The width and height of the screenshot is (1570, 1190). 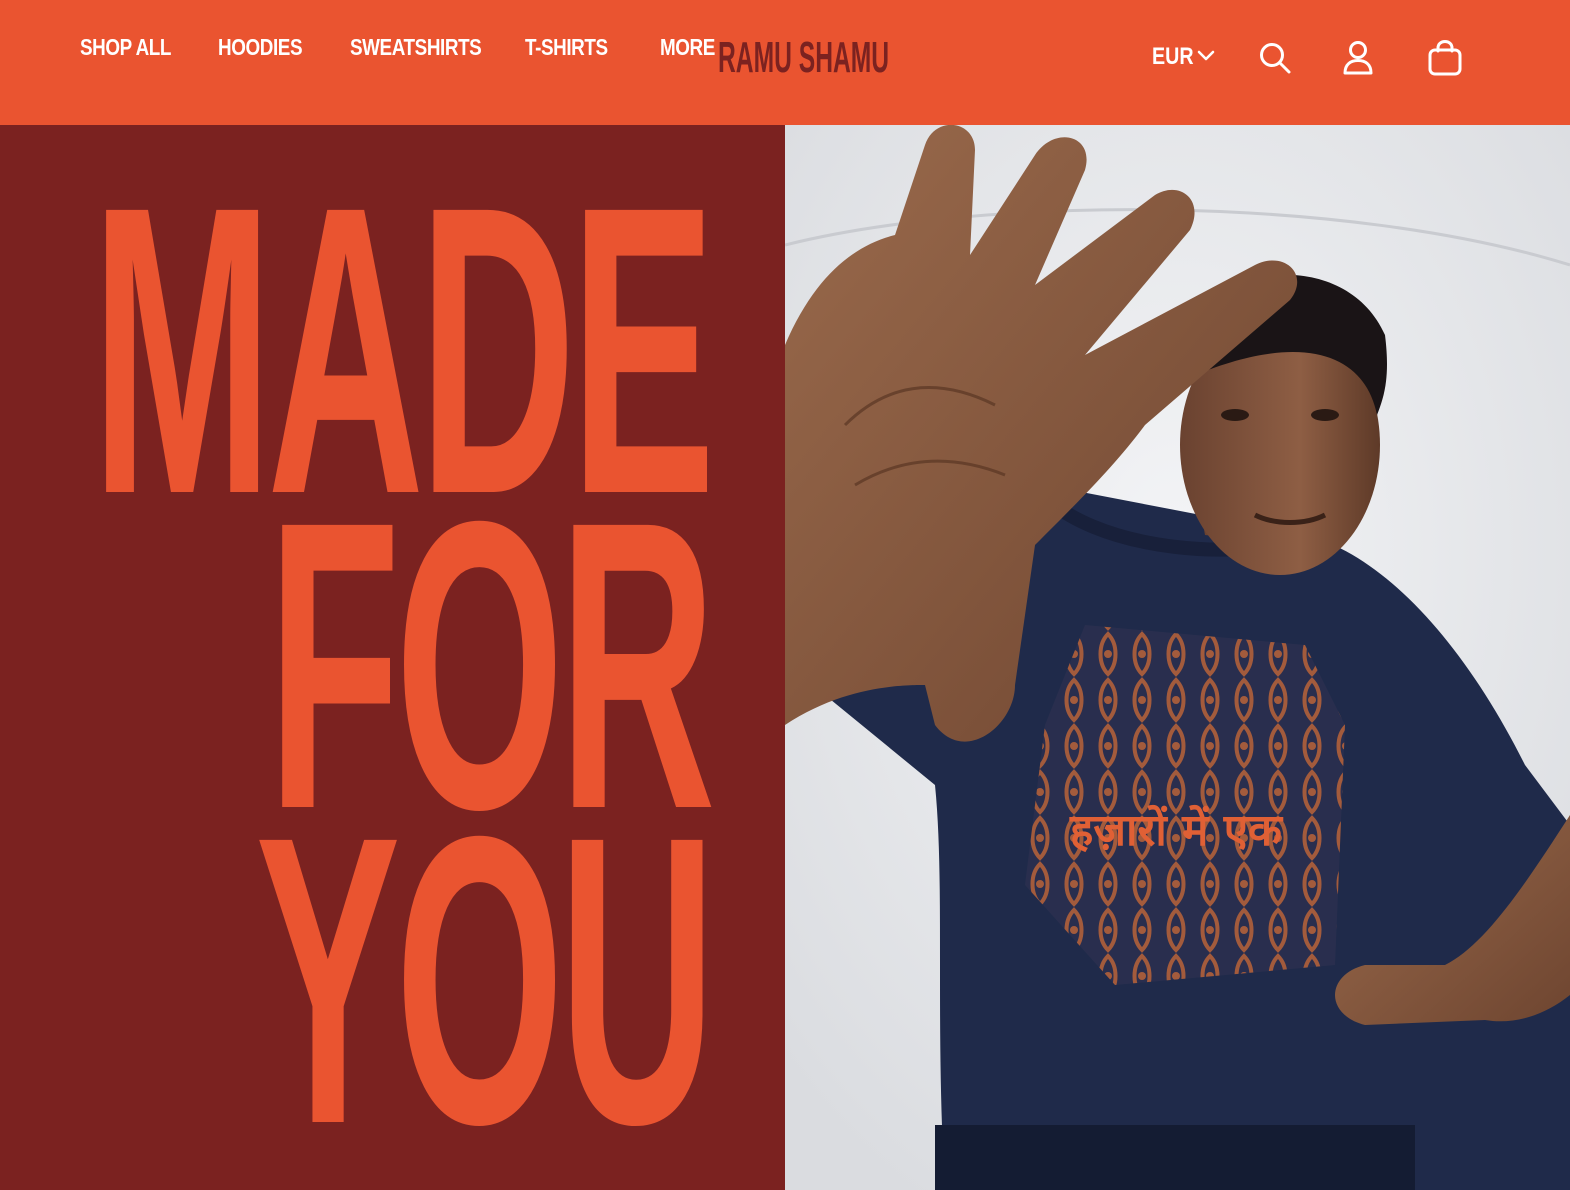 I want to click on cart-button, so click(x=1445, y=58).